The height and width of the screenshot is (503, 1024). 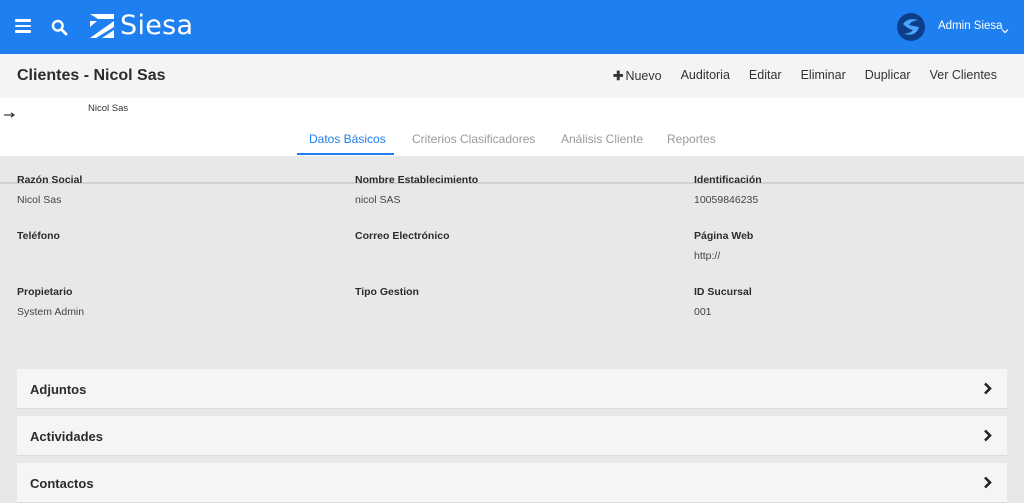 I want to click on chevron-down-icon, so click(x=1005, y=28).